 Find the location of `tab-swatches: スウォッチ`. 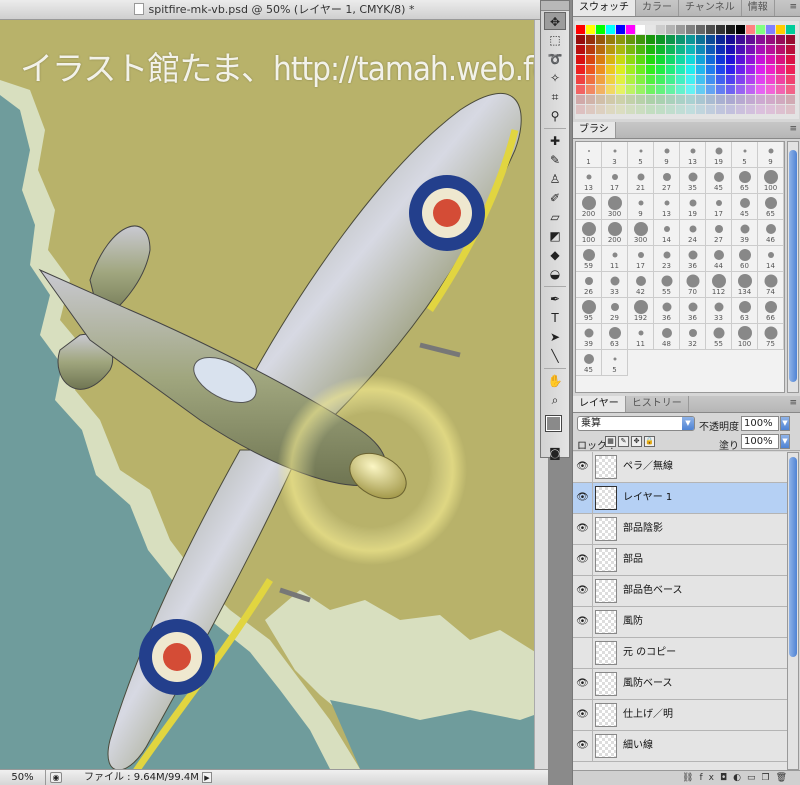

tab-swatches: スウォッチ is located at coordinates (604, 8).